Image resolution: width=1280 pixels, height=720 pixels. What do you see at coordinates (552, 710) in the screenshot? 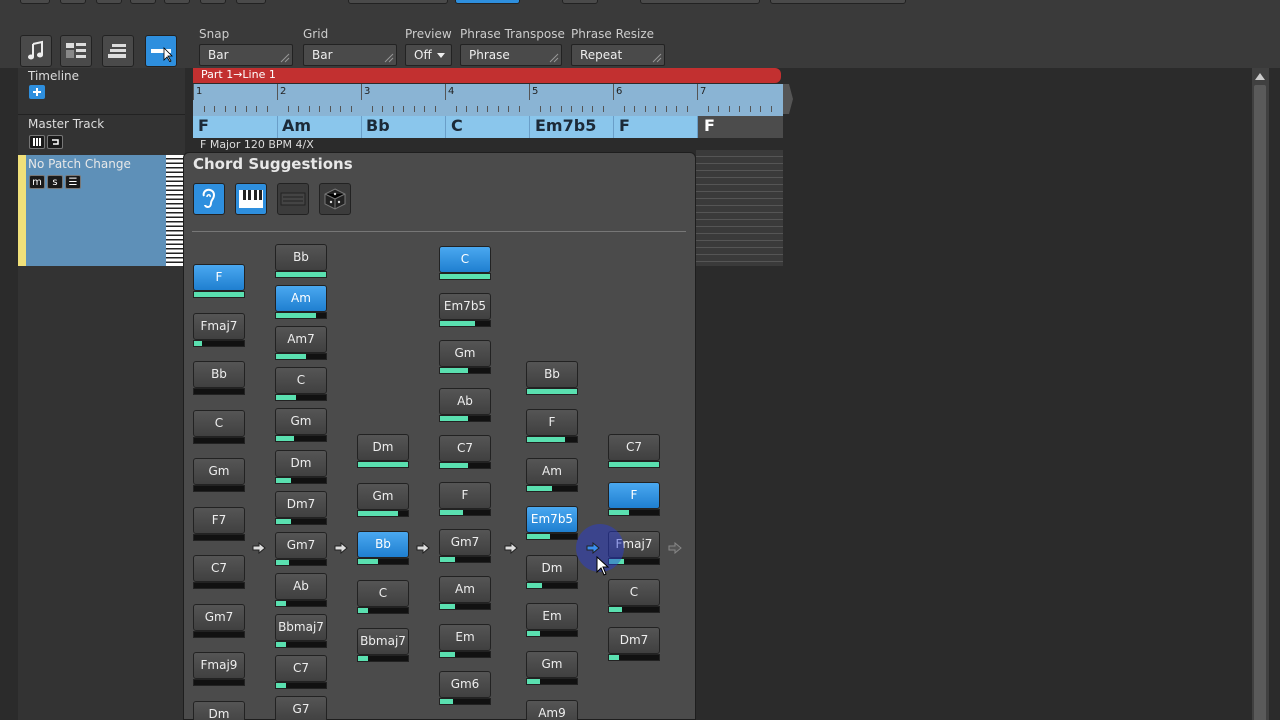
I see `chord-suggestion-button: Am9` at bounding box center [552, 710].